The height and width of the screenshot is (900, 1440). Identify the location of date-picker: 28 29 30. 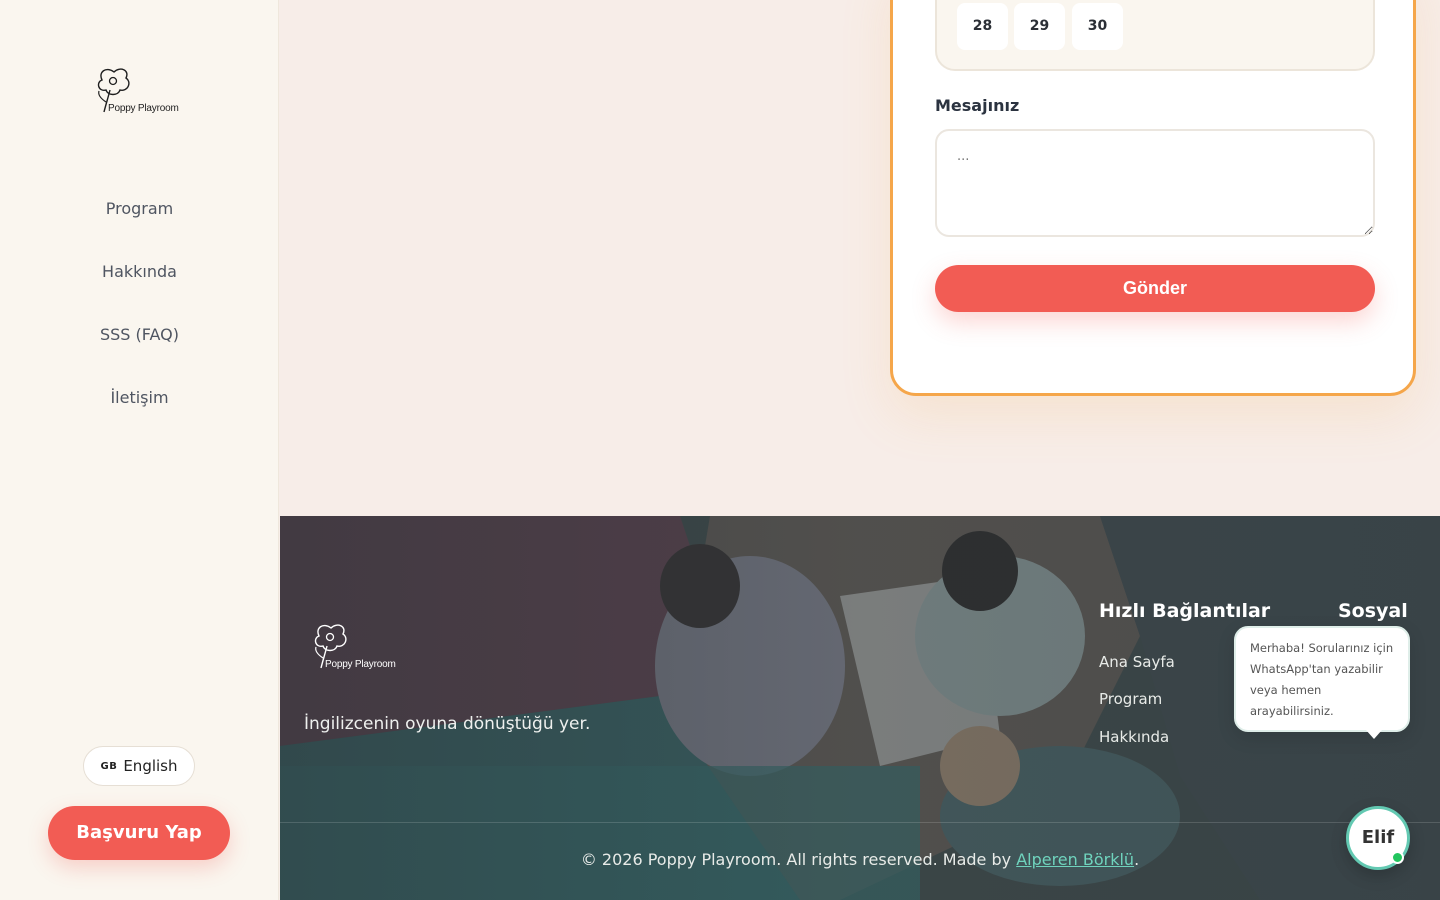
(1155, 35).